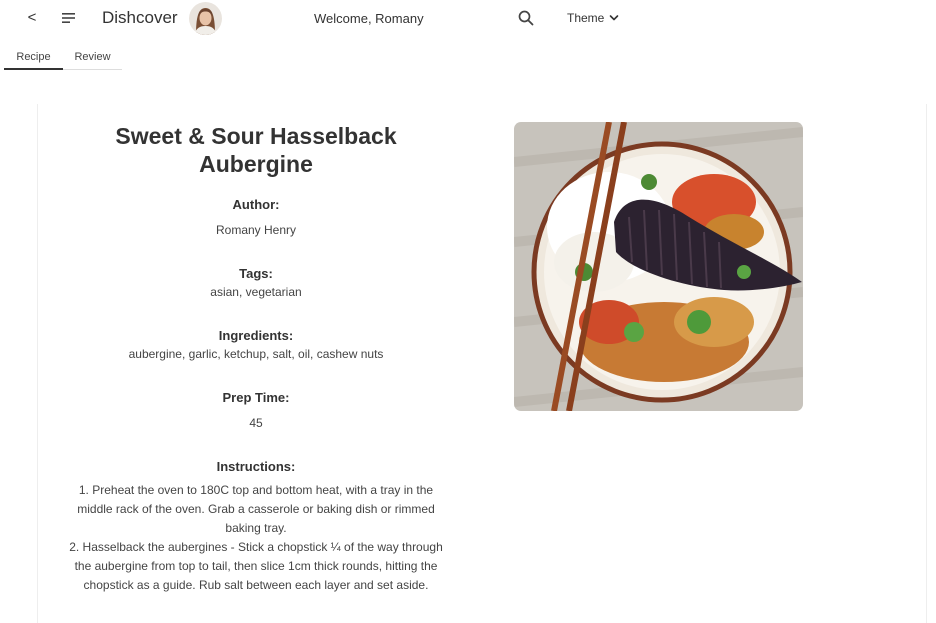  What do you see at coordinates (33, 57) in the screenshot?
I see `tab-recipe: Recipe` at bounding box center [33, 57].